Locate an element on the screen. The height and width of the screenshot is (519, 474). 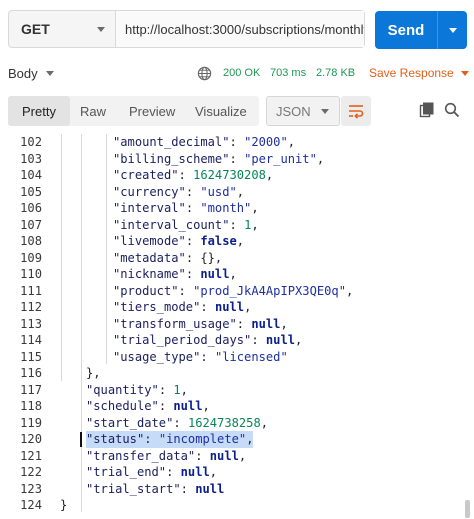
code-token: "usd" is located at coordinates (218, 191).